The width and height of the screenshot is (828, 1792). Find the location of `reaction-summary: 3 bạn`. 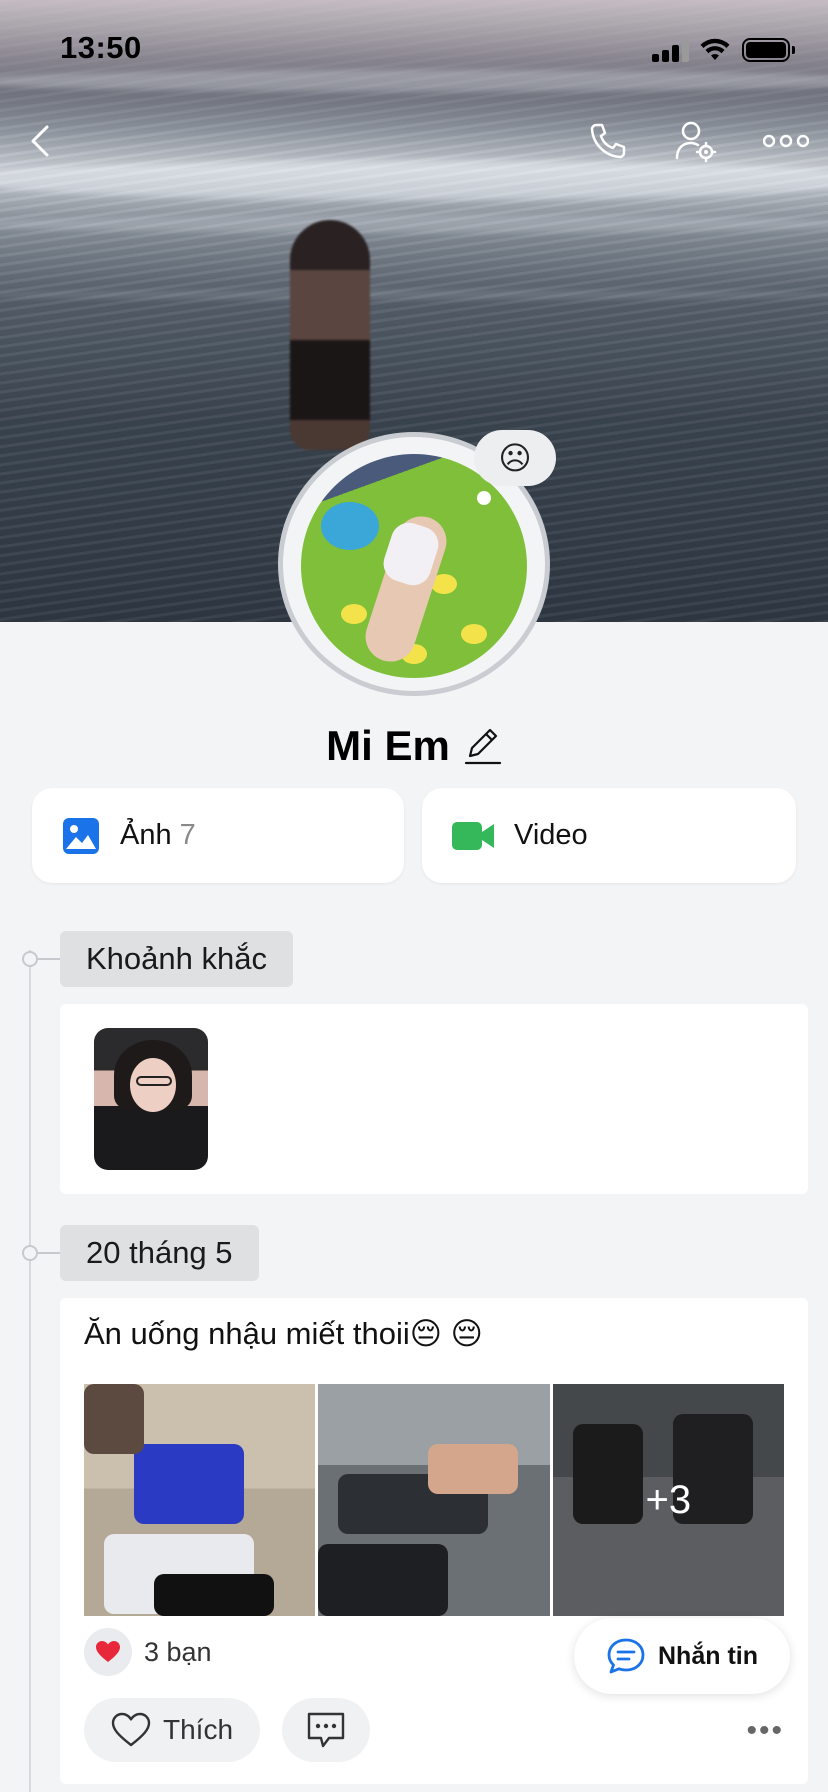

reaction-summary: 3 bạn is located at coordinates (148, 1652).